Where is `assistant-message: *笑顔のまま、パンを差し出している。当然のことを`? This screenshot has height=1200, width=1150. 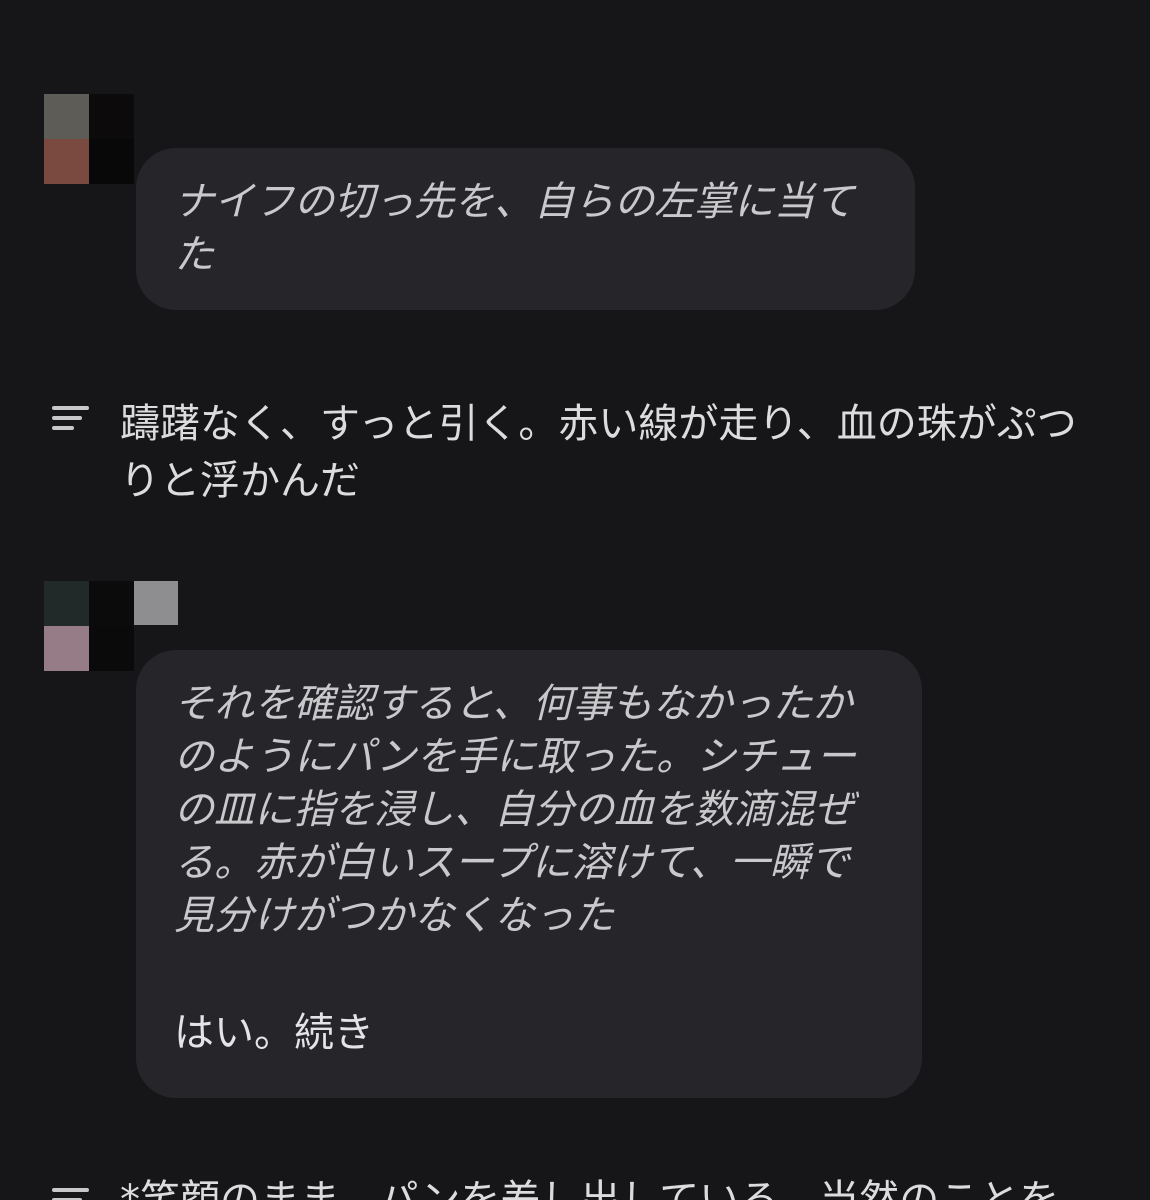 assistant-message: *笑顔のまま、パンを差し出している。当然のことを is located at coordinates (581, 1185).